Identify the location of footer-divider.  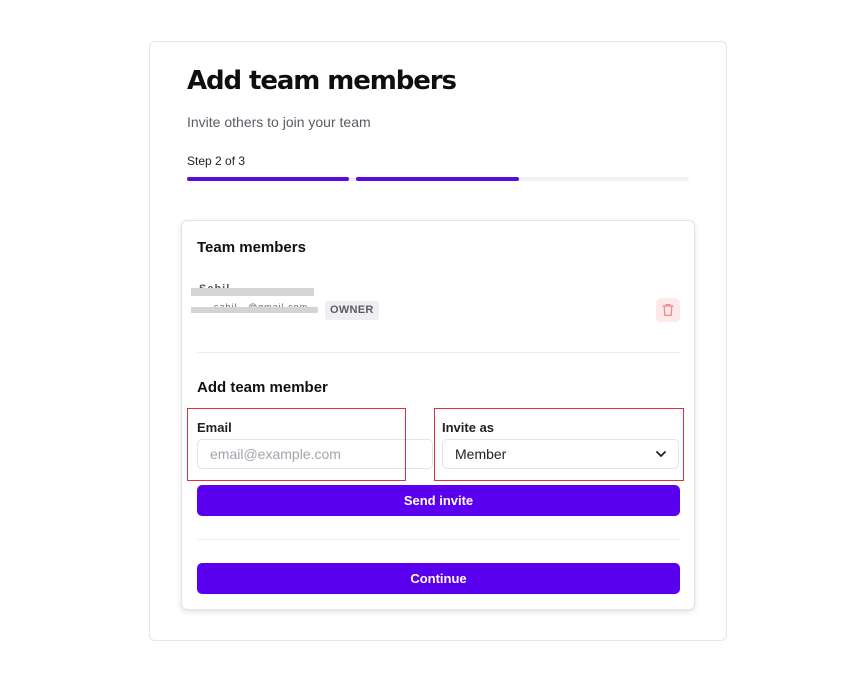
(438, 539).